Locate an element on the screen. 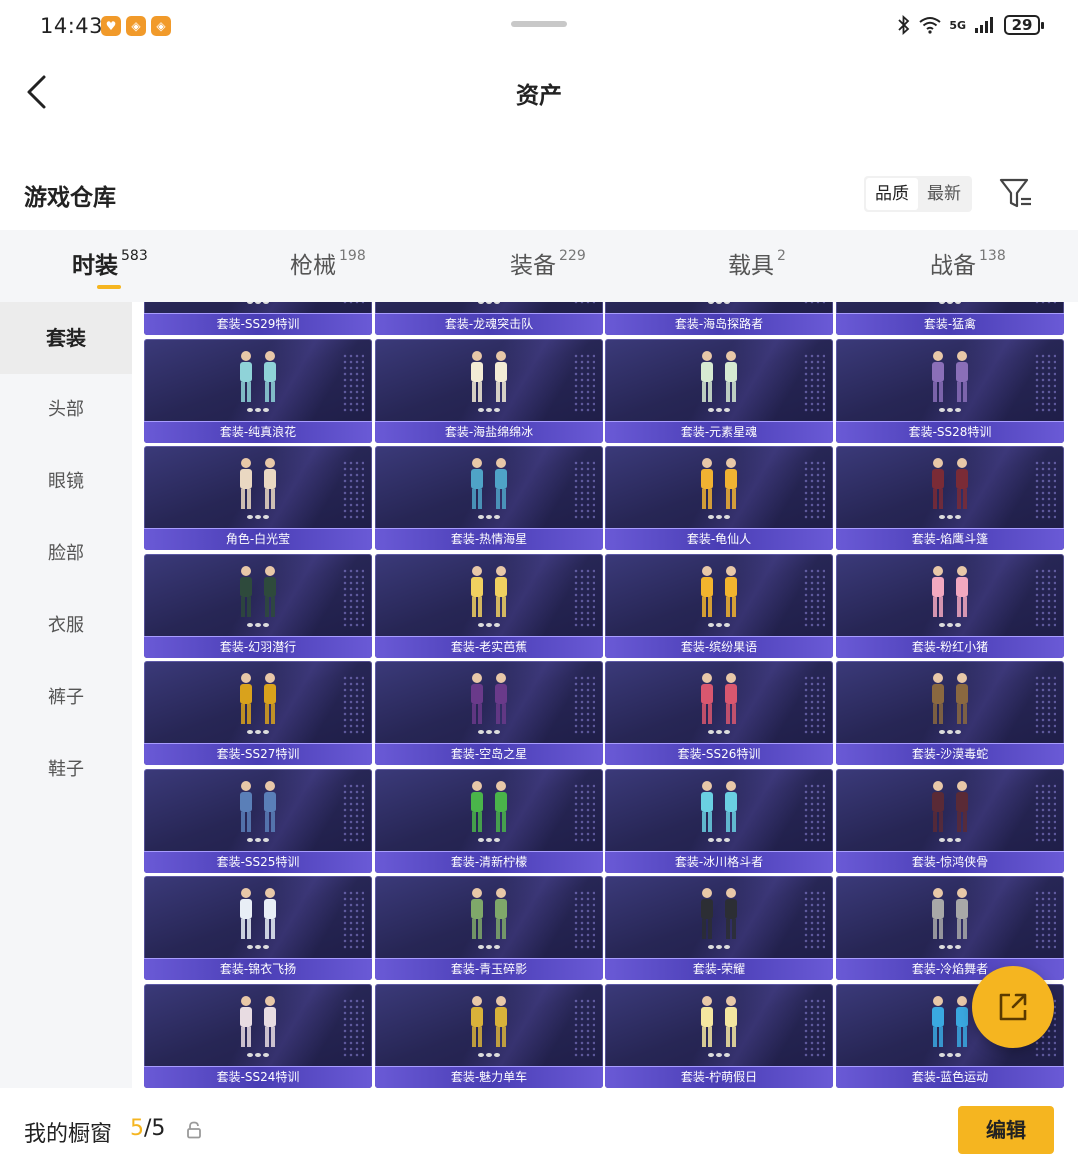 This screenshot has height=1172, width=1078. tab-vehicles: 载具 2 is located at coordinates (757, 263).